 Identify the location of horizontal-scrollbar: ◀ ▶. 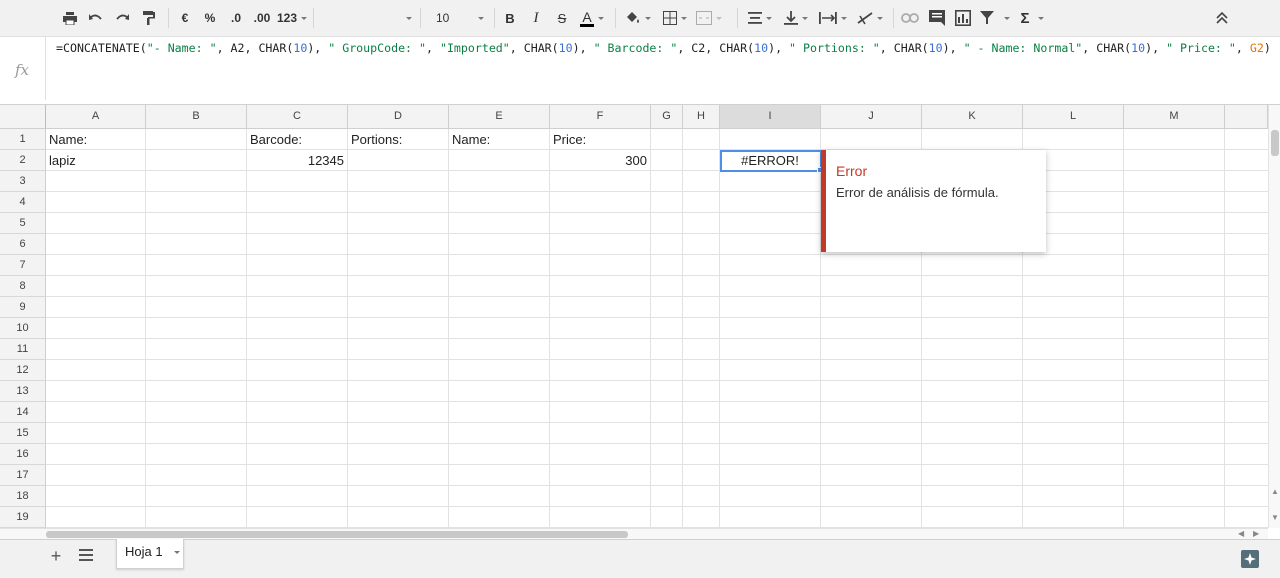
(634, 533).